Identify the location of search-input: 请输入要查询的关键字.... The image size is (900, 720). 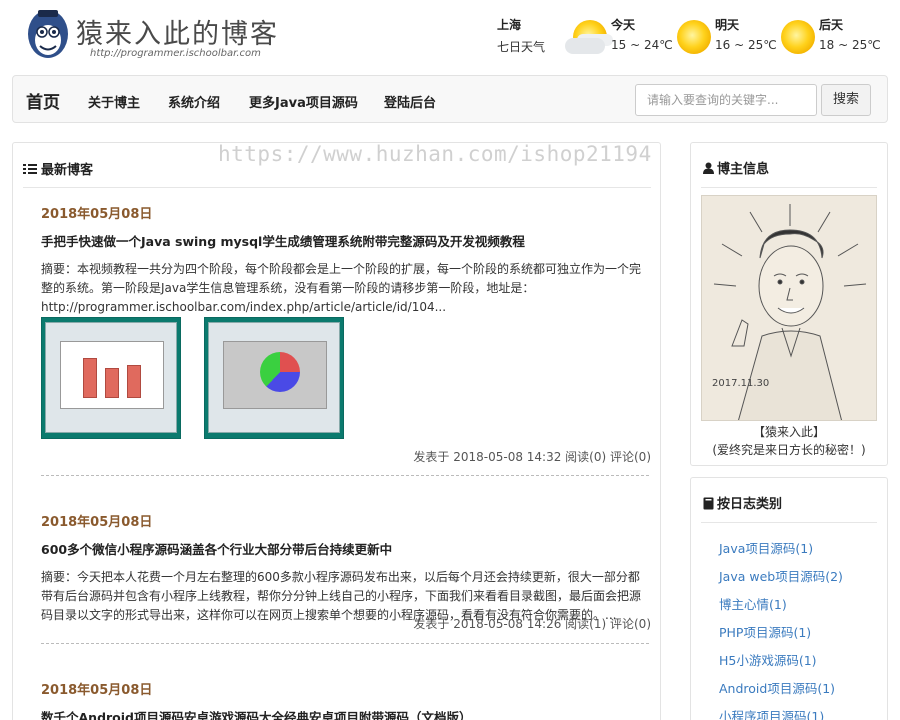
(726, 100).